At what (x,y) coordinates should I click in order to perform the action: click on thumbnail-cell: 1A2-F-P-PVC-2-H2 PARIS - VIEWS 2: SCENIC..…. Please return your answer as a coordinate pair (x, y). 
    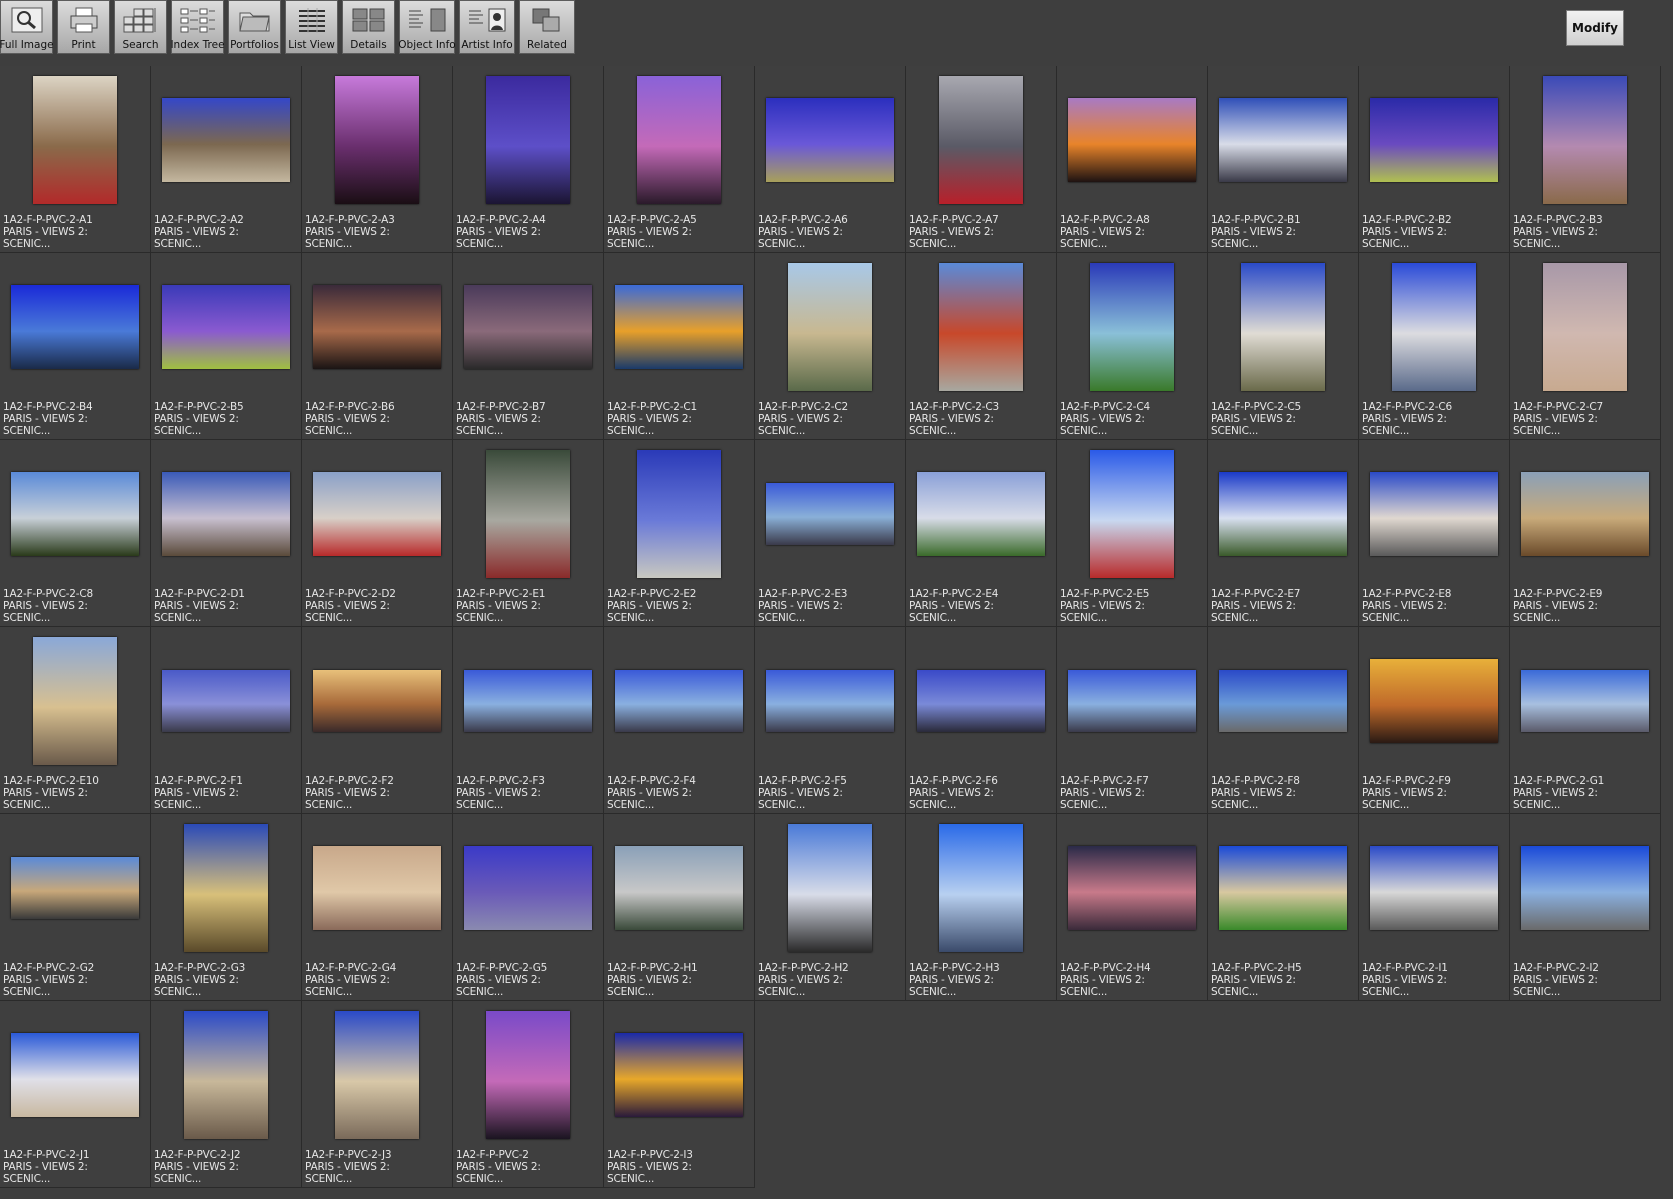
    Looking at the image, I should click on (830, 907).